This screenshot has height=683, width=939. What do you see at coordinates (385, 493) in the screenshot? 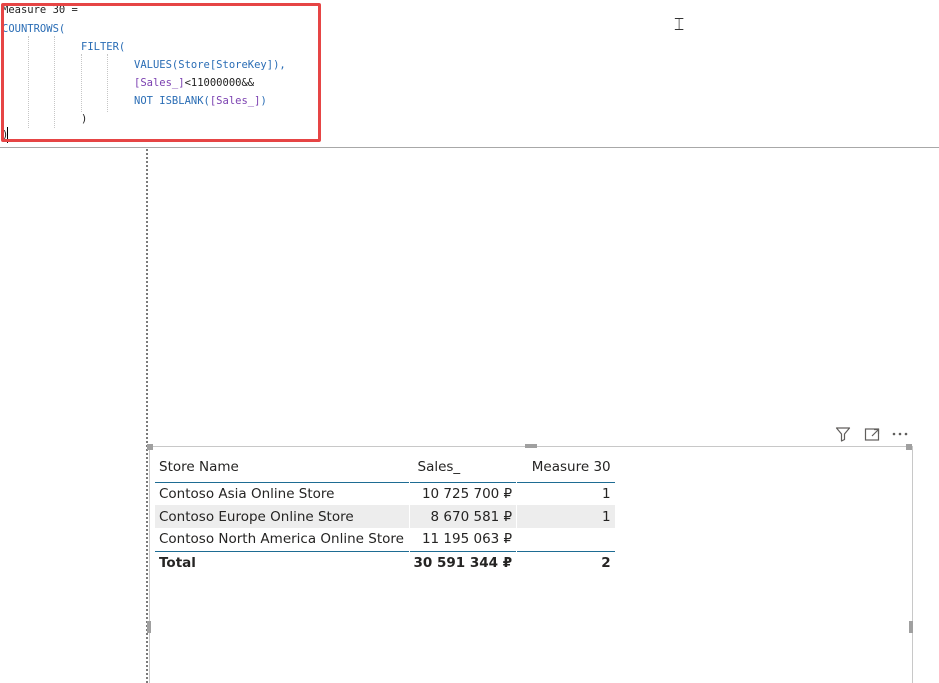
I see `table-row: Contoso Asia Online Store 10 725 700 ₽ 1` at bounding box center [385, 493].